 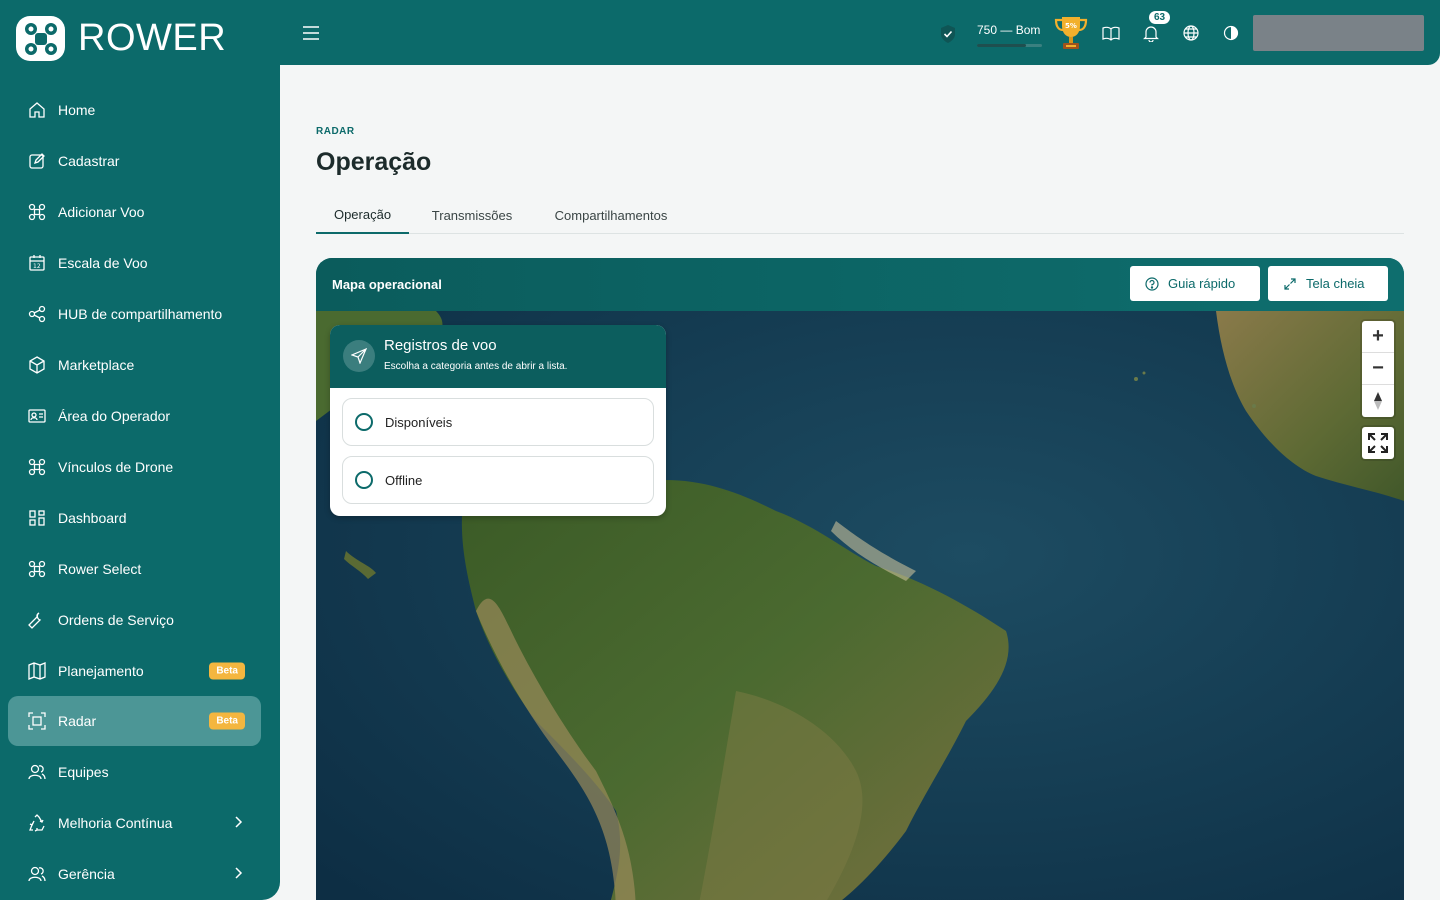 I want to click on sidebar-item-planejamento: Planejamento Beta, so click(x=134, y=670).